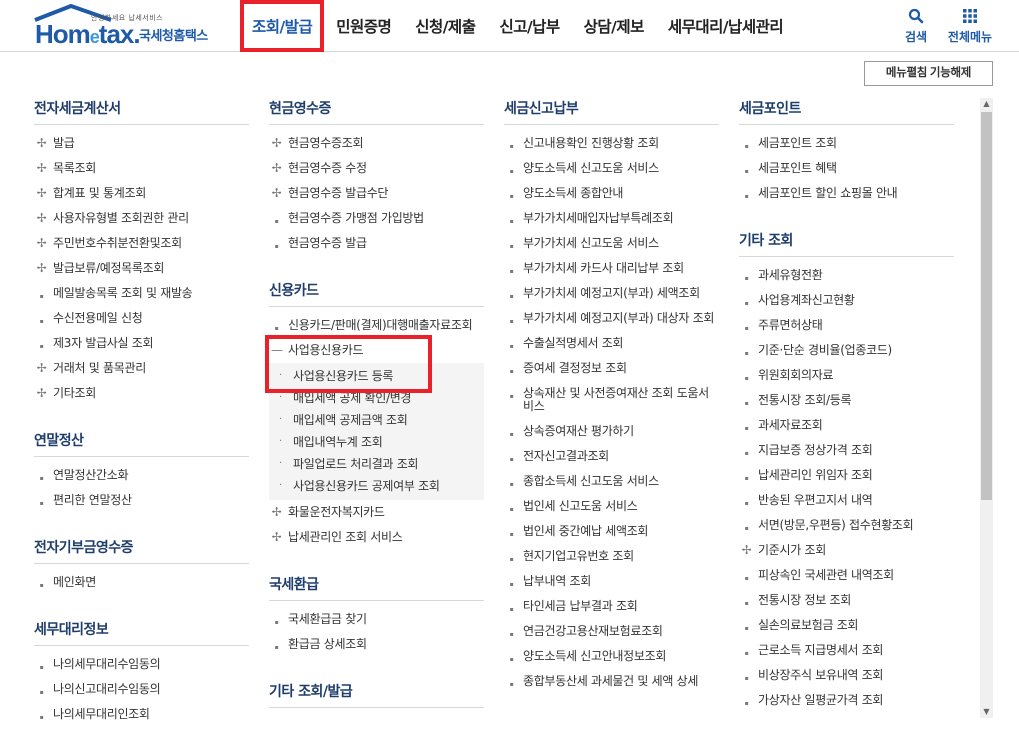  Describe the element at coordinates (846, 650) in the screenshot. I see `menu-item: ▪ 근로소득 지급명세서 조회` at that location.